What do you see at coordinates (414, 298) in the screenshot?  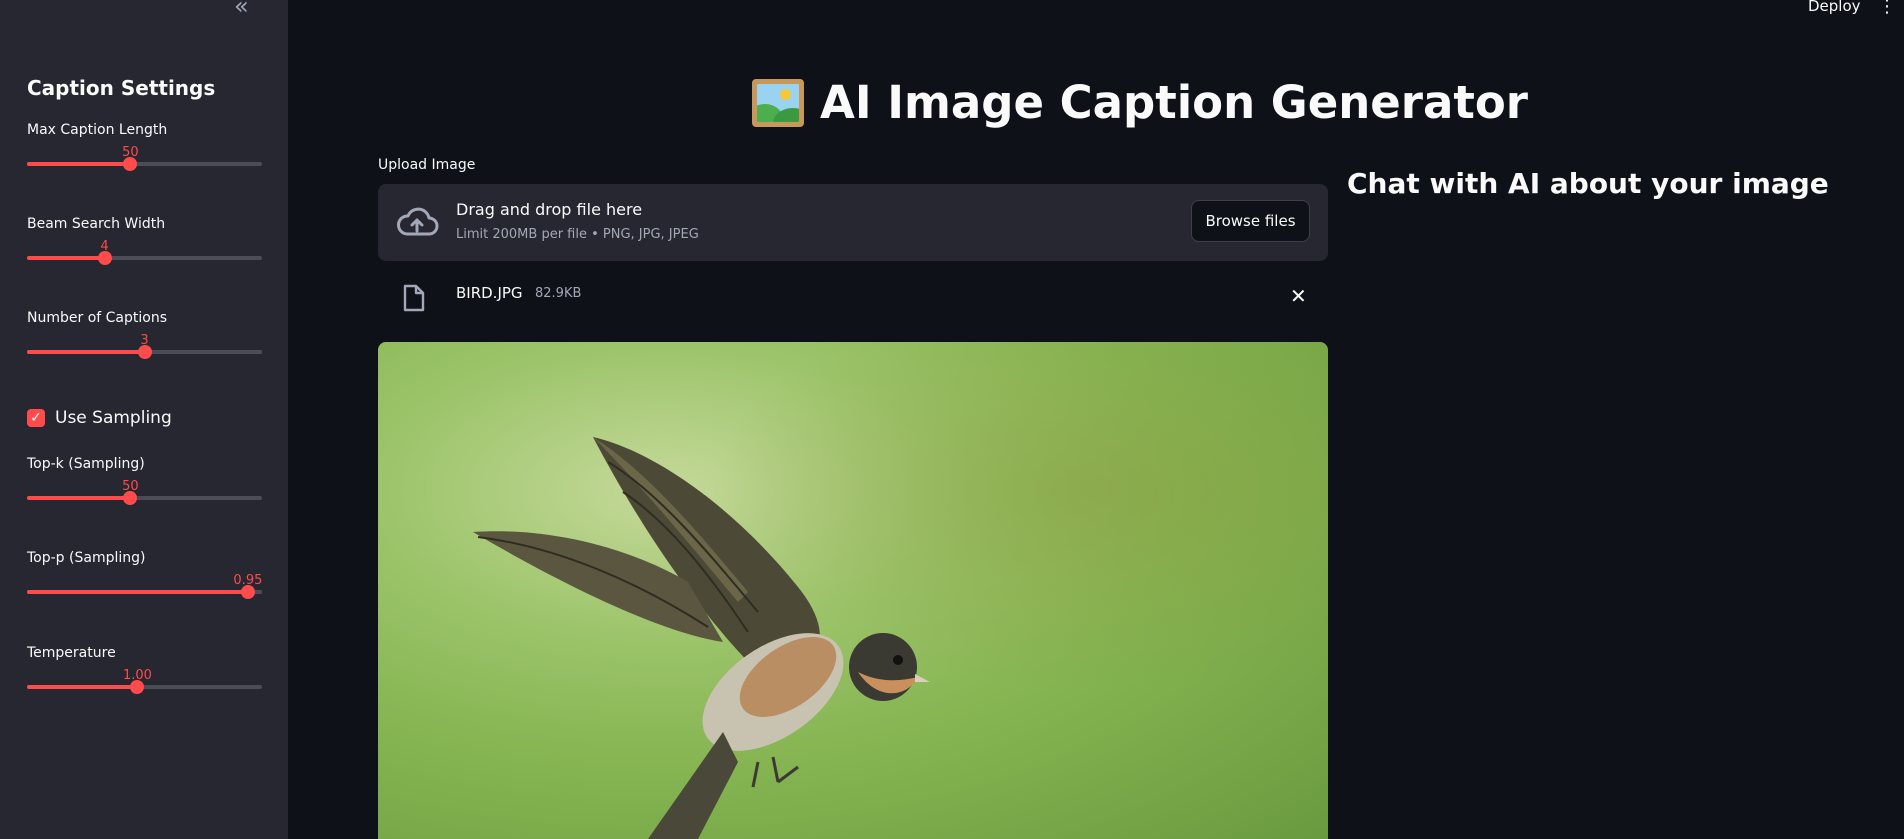 I see `file-icon` at bounding box center [414, 298].